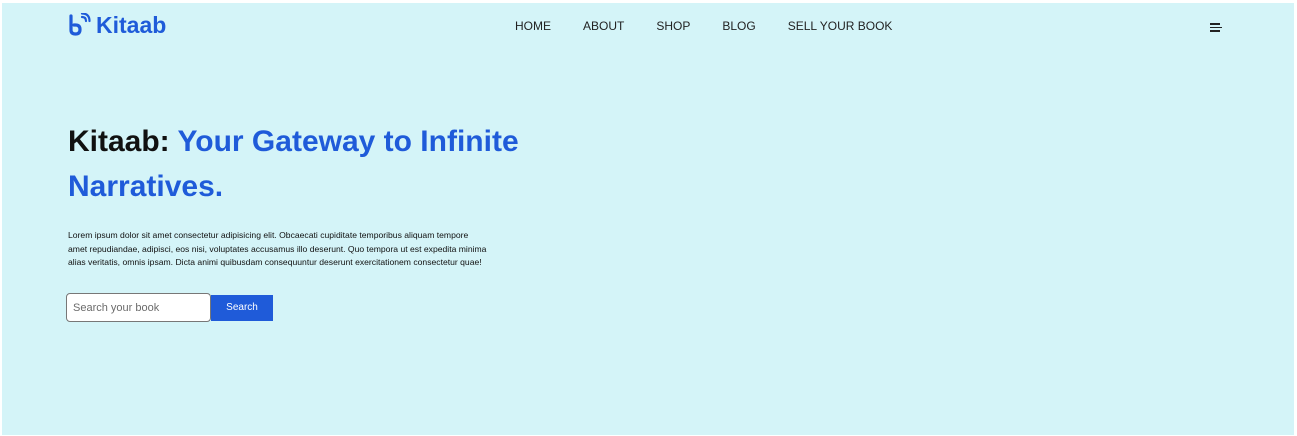 The width and height of the screenshot is (1297, 436). I want to click on hero-title-line1: Your Gateway to Infinite, so click(348, 141).